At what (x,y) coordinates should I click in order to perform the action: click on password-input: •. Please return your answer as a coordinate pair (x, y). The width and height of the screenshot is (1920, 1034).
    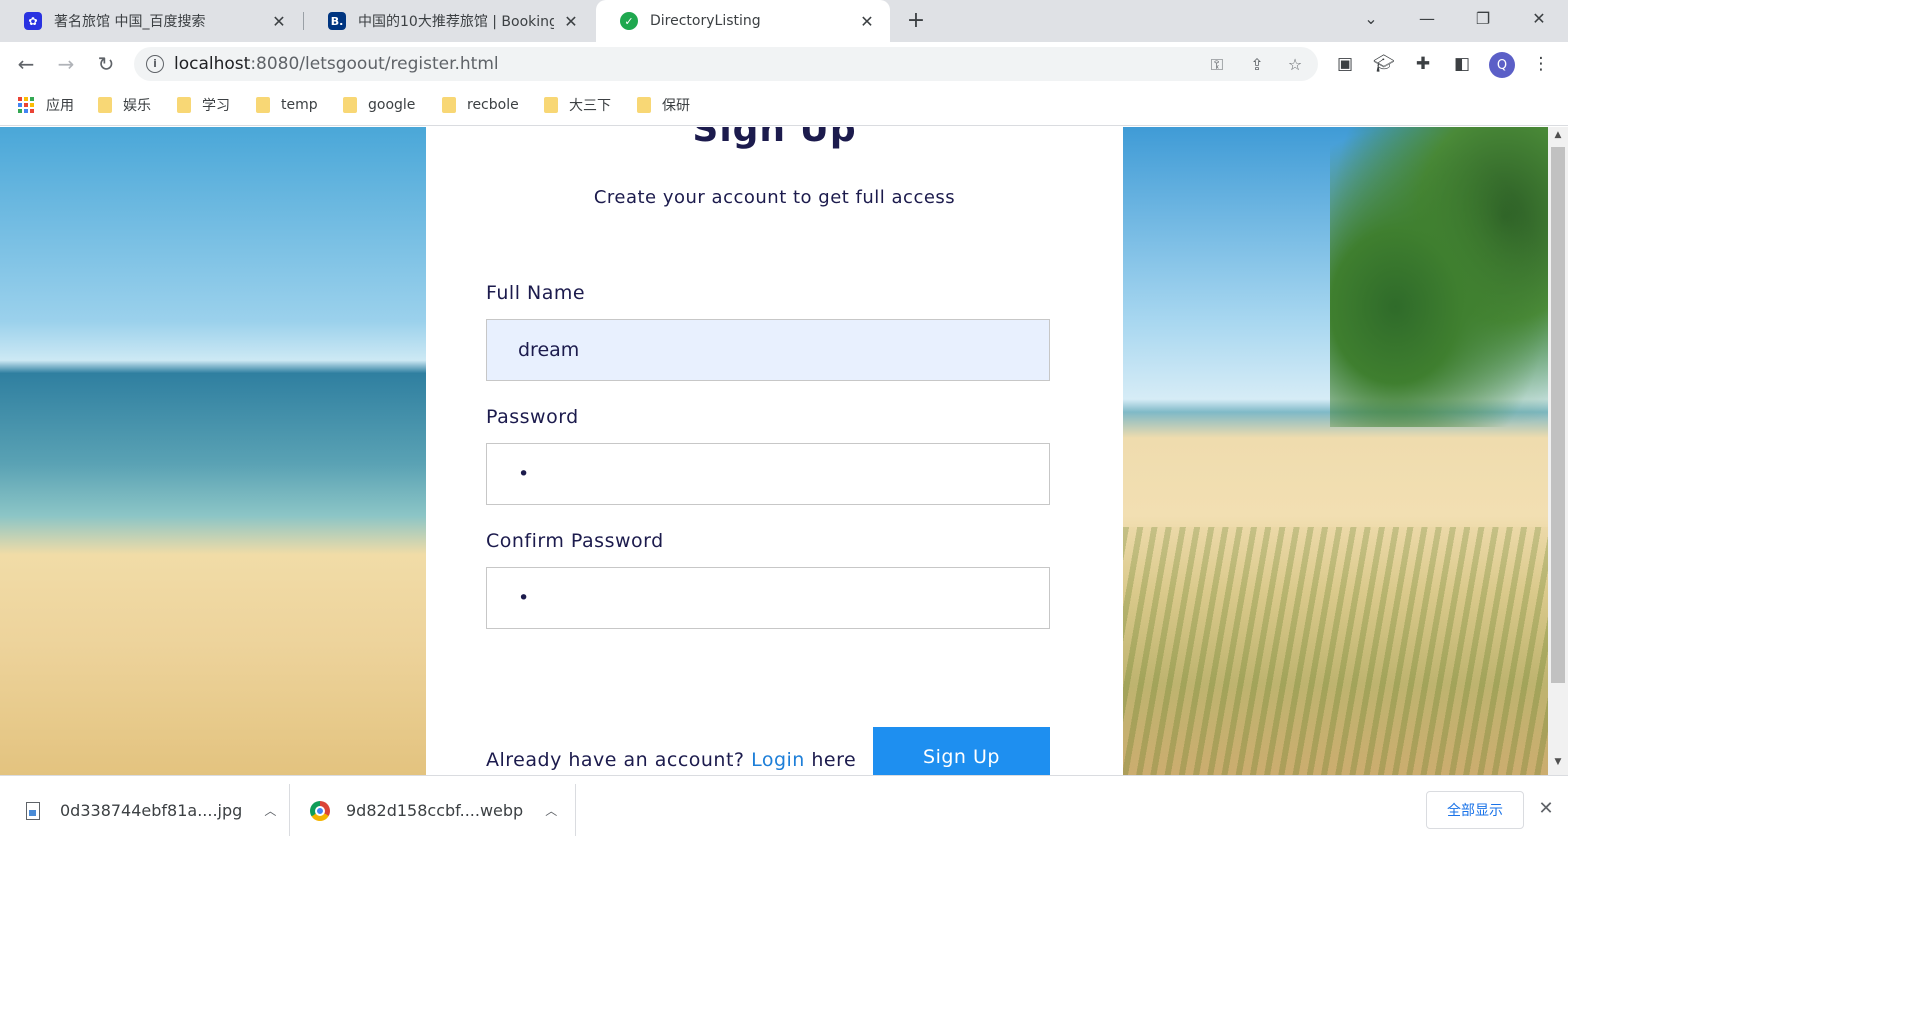
    Looking at the image, I should click on (768, 474).